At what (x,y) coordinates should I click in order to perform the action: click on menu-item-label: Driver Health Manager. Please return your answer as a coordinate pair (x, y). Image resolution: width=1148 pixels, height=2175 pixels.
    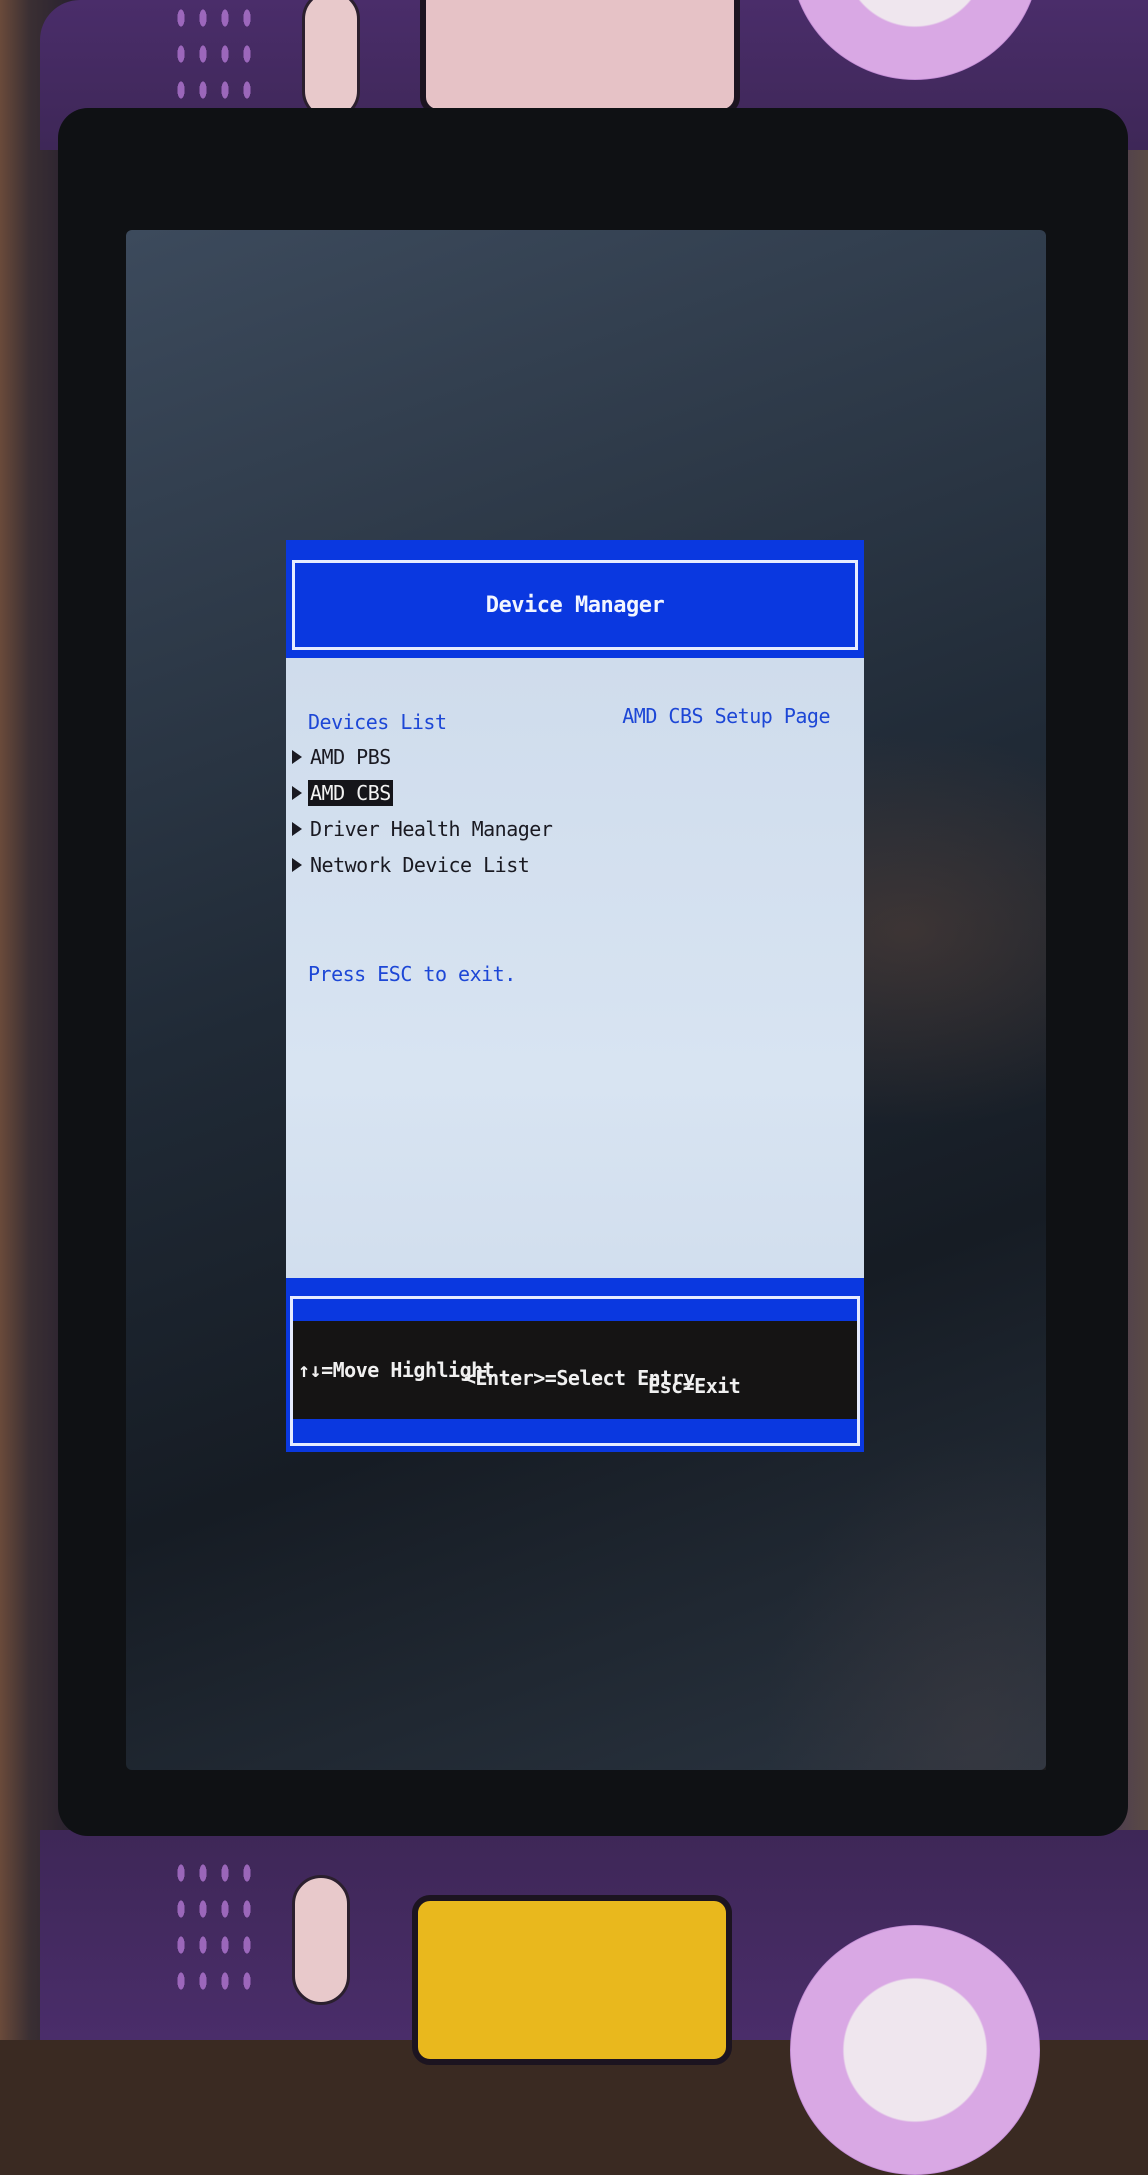
    Looking at the image, I should click on (431, 829).